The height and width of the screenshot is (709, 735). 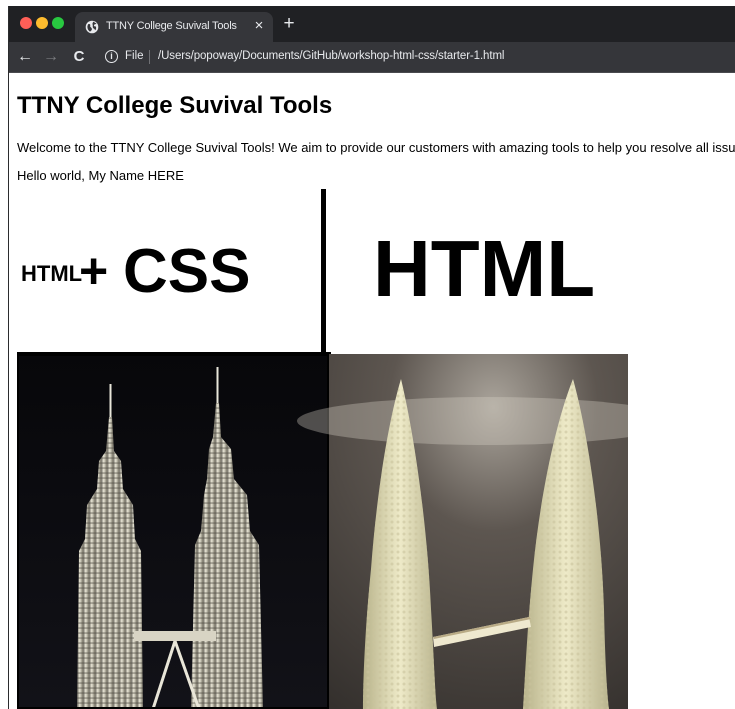 I want to click on scheme-label: File, so click(x=134, y=56).